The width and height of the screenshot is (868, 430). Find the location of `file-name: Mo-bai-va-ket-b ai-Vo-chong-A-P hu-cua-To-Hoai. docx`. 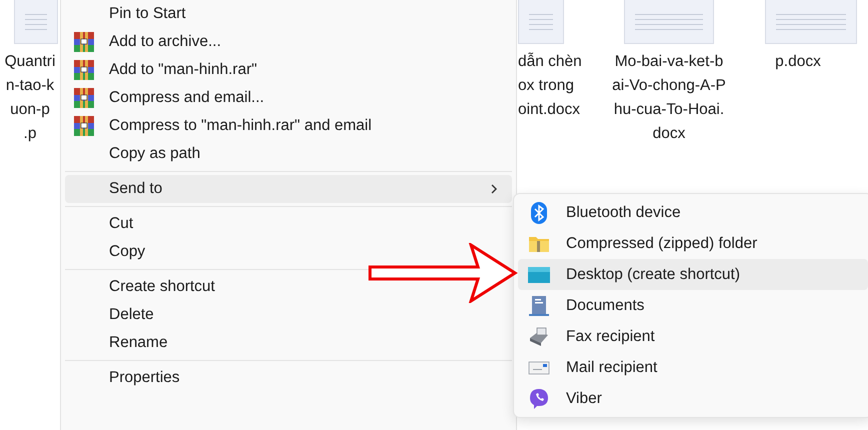

file-name: Mo-bai-va-ket-b ai-Vo-chong-A-P hu-cua-To-Hoai. docx is located at coordinates (669, 98).